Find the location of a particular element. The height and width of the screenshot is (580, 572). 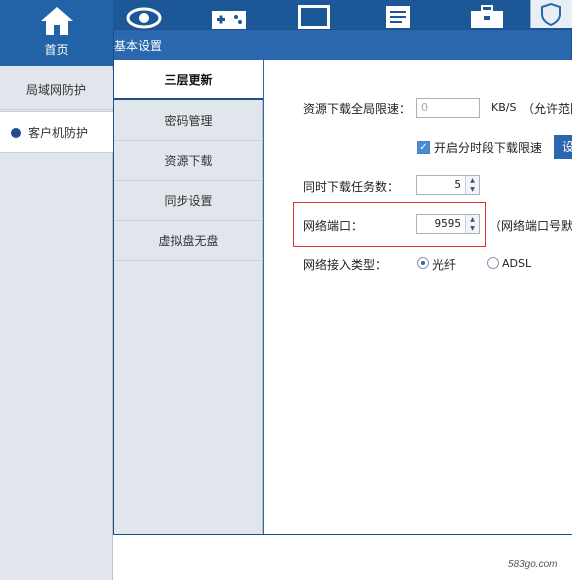

document-icon is located at coordinates (398, 17).